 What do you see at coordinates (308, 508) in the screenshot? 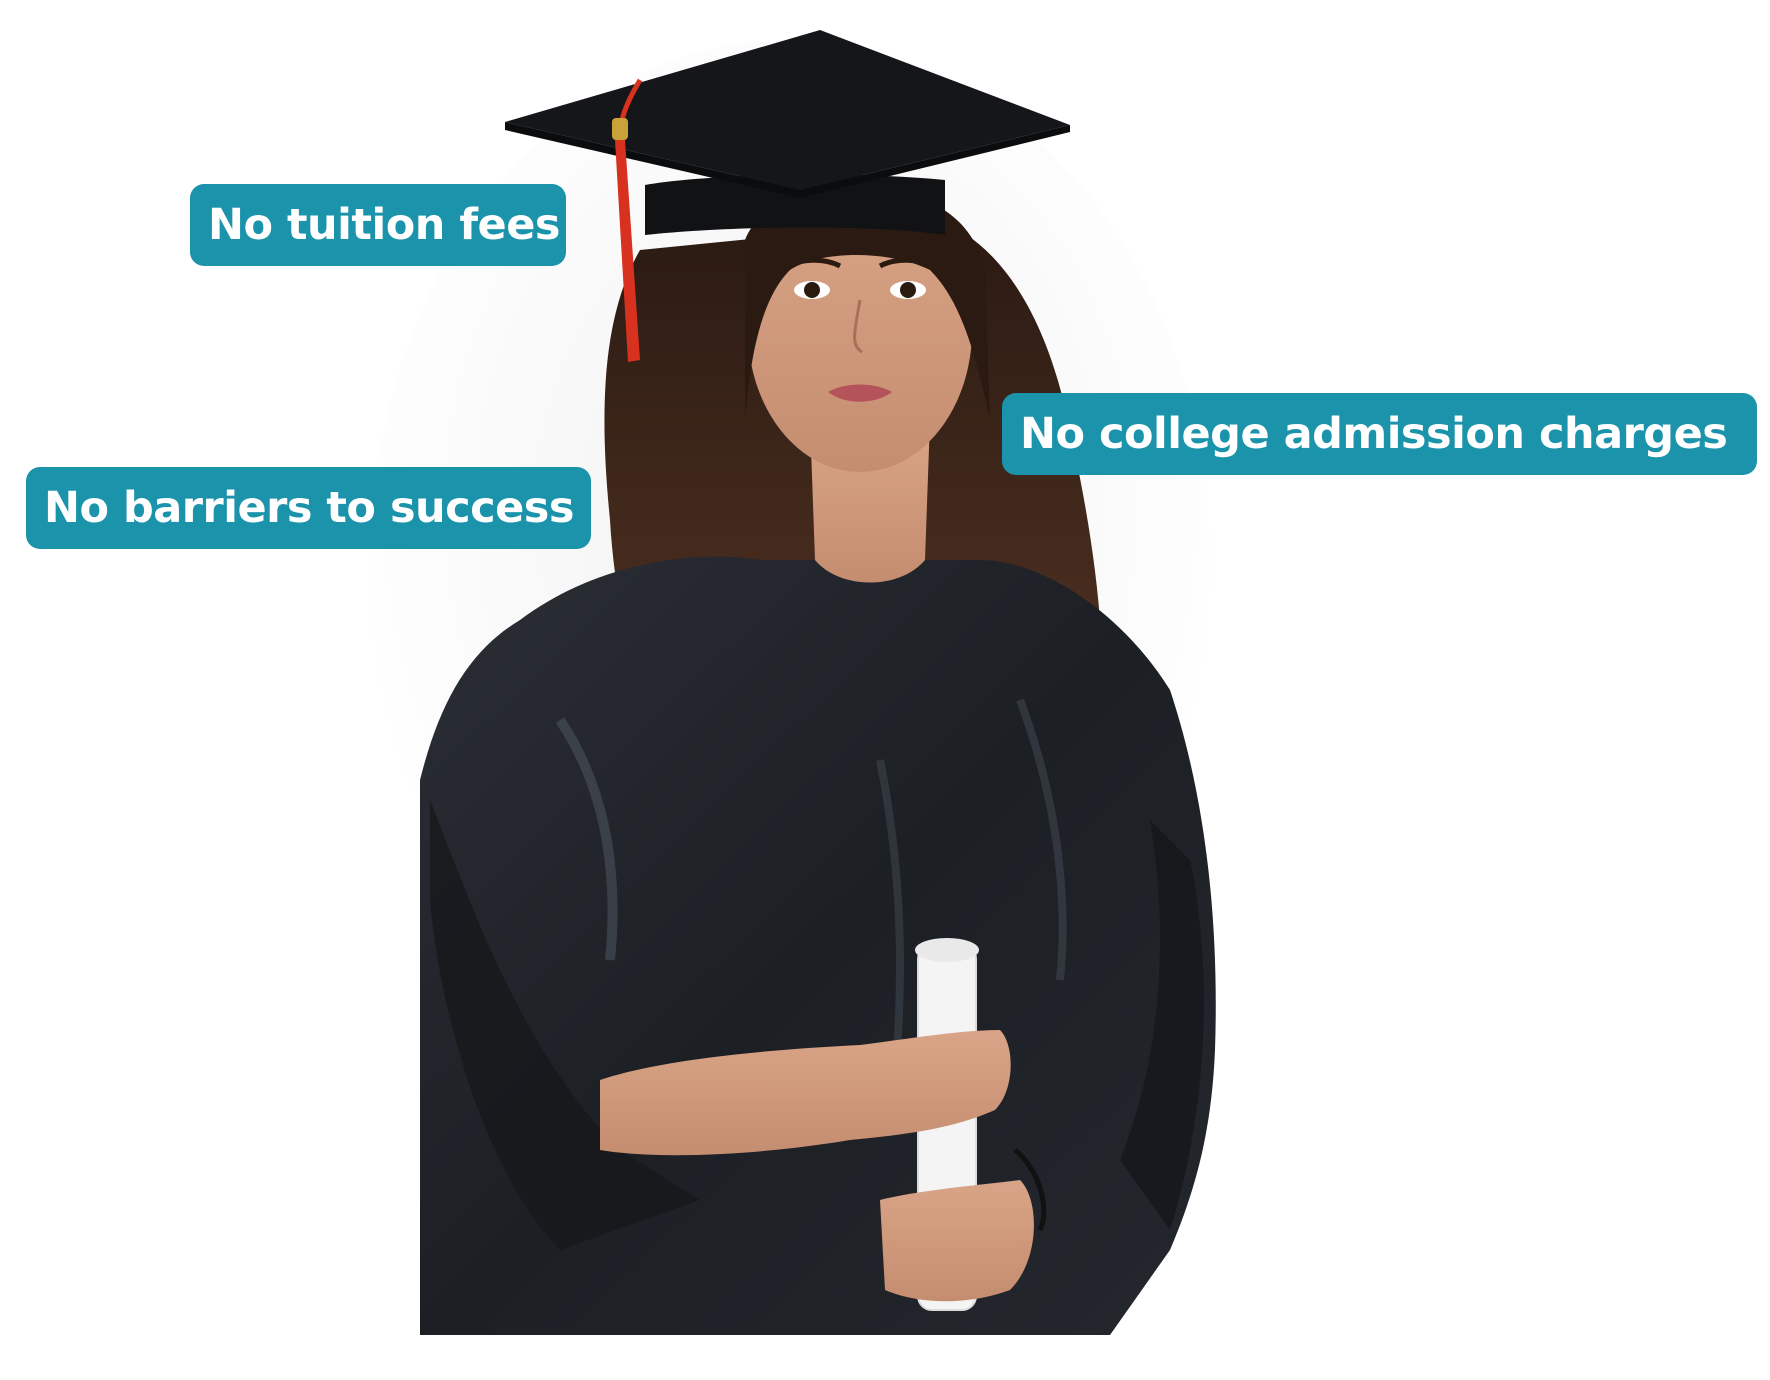
I see `feature-badge-no-barriers: No barriers to success` at bounding box center [308, 508].